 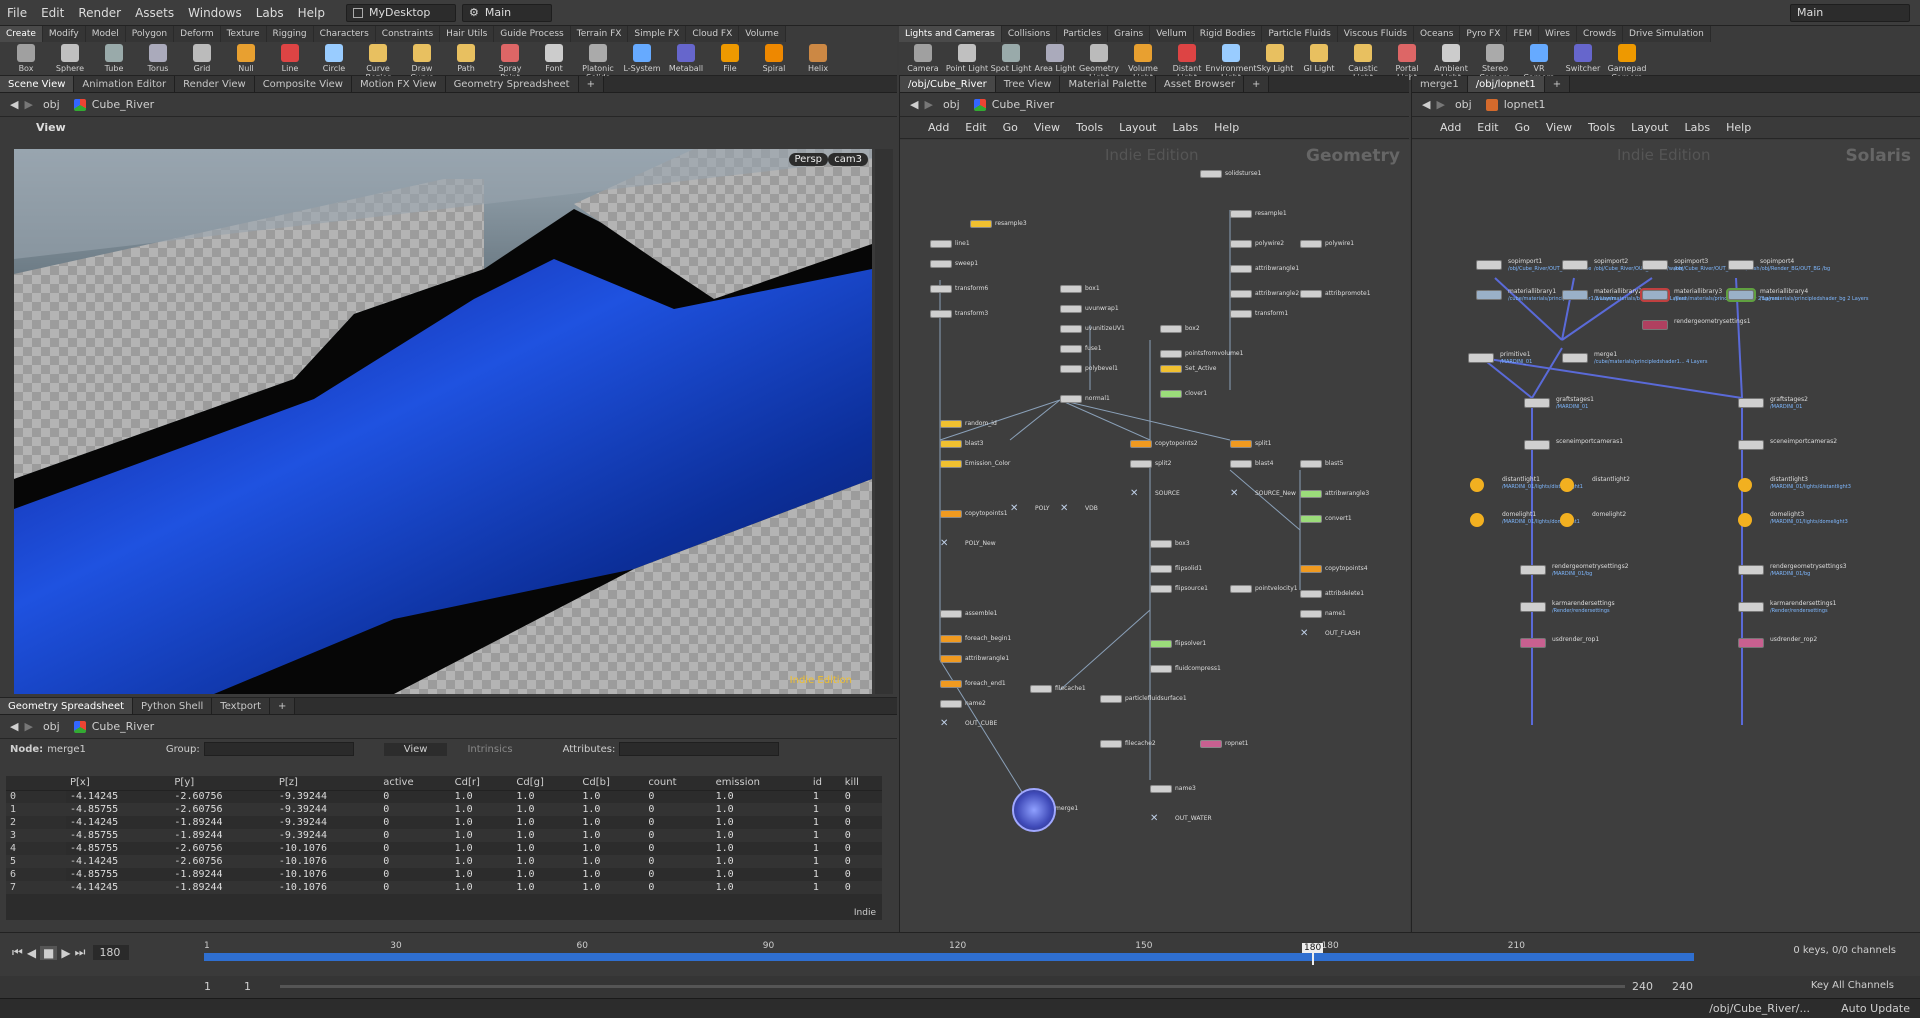 What do you see at coordinates (1137, 127) in the screenshot?
I see `network-menu-item: Layout` at bounding box center [1137, 127].